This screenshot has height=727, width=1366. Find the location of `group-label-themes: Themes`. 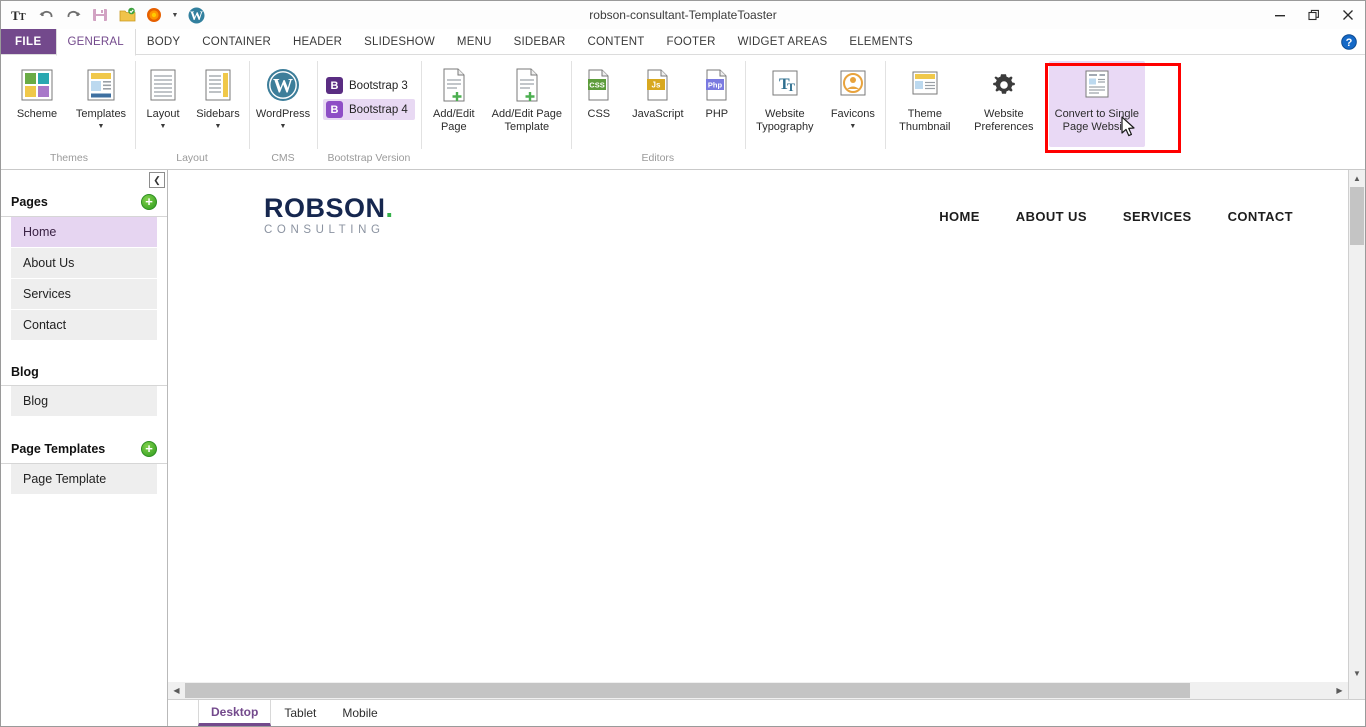

group-label-themes: Themes is located at coordinates (69, 158).